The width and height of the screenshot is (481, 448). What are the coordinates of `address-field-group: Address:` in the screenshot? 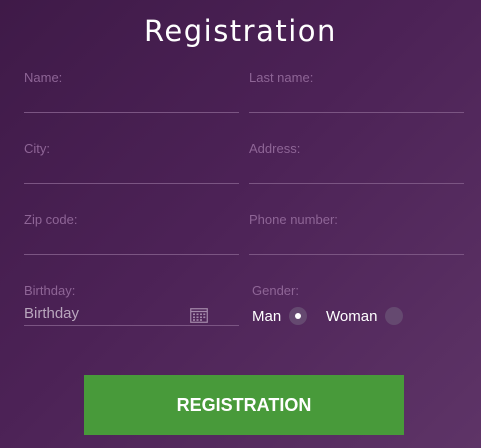 It's located at (356, 165).